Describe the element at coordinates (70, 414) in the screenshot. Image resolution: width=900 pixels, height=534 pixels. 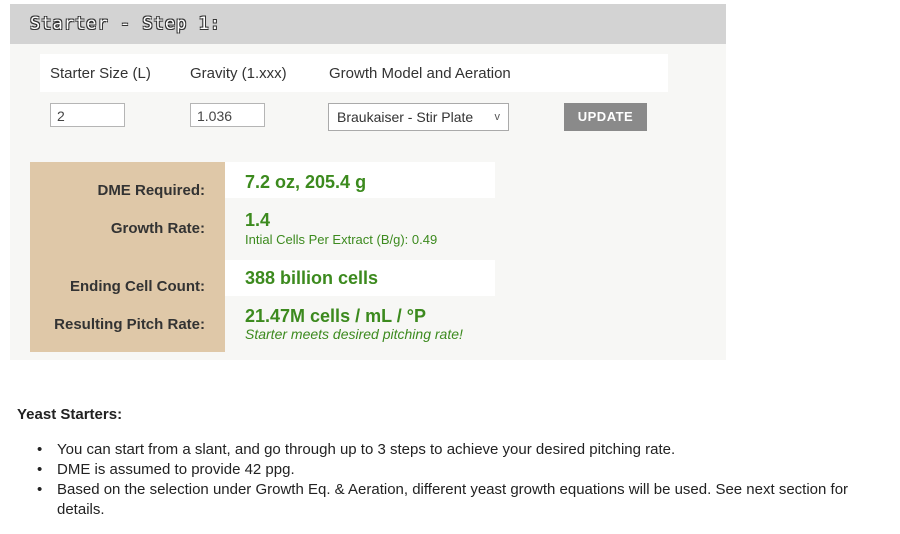
I see `yeast-starters-heading: Yeast Starters:` at that location.